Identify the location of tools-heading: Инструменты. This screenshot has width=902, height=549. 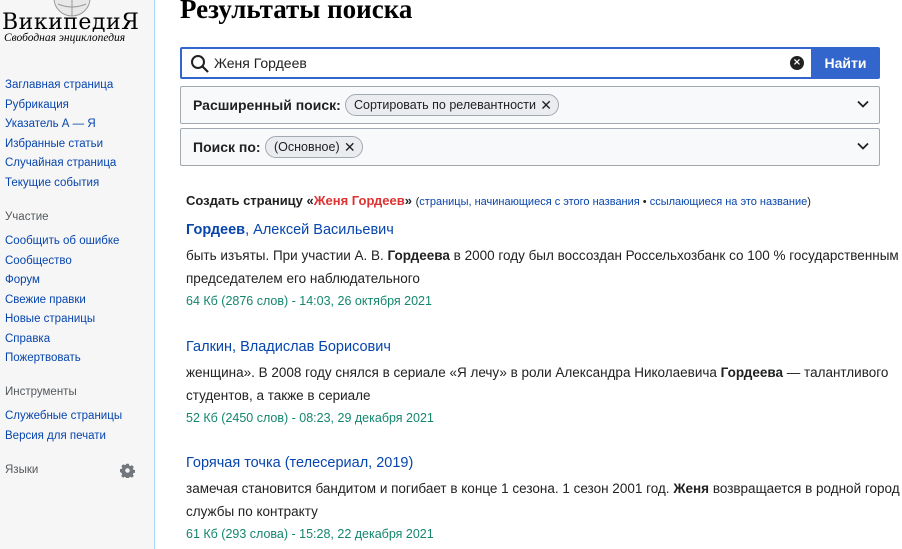
(41, 392).